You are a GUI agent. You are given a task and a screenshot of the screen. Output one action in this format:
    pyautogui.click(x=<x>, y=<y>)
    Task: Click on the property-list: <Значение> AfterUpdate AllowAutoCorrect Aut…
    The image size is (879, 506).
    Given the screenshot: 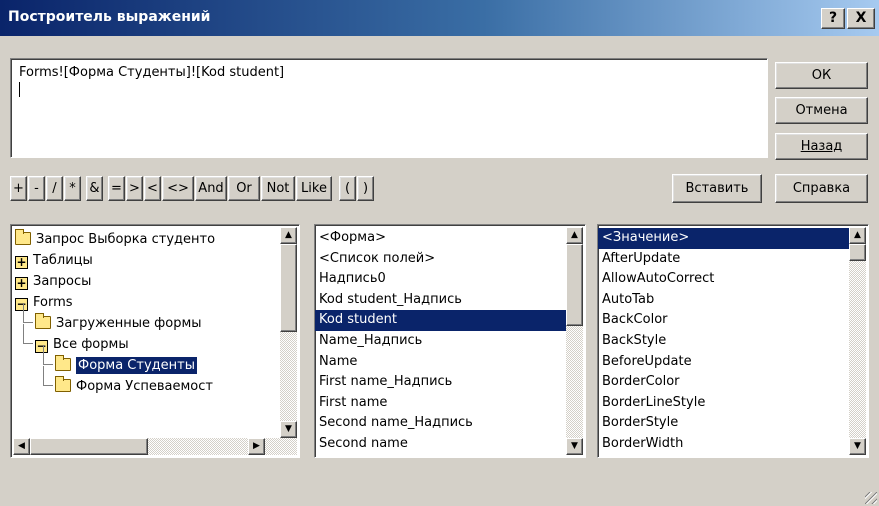 What is the action you would take?
    pyautogui.click(x=733, y=341)
    